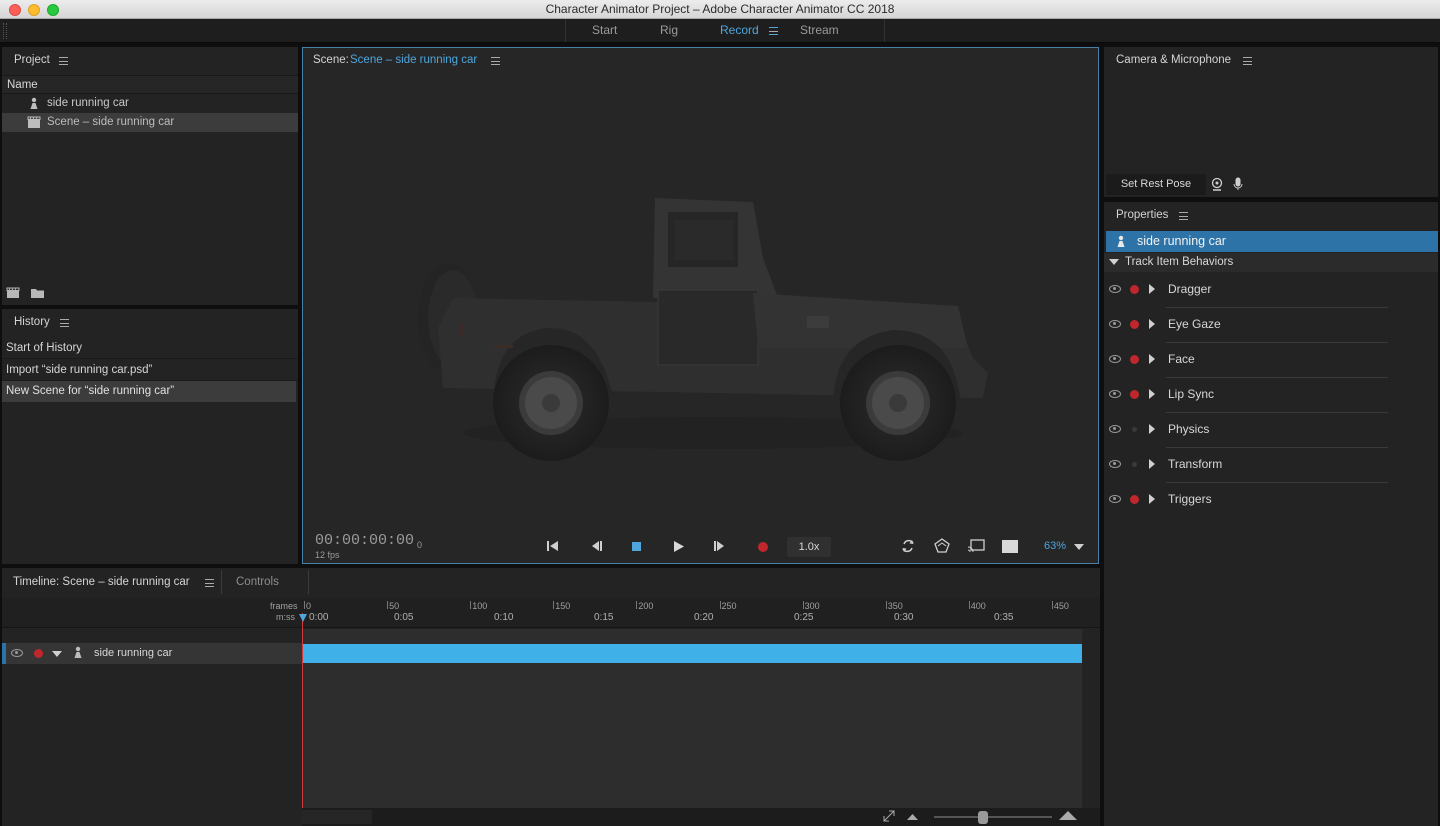  What do you see at coordinates (57, 654) in the screenshot?
I see `expand-track-icon` at bounding box center [57, 654].